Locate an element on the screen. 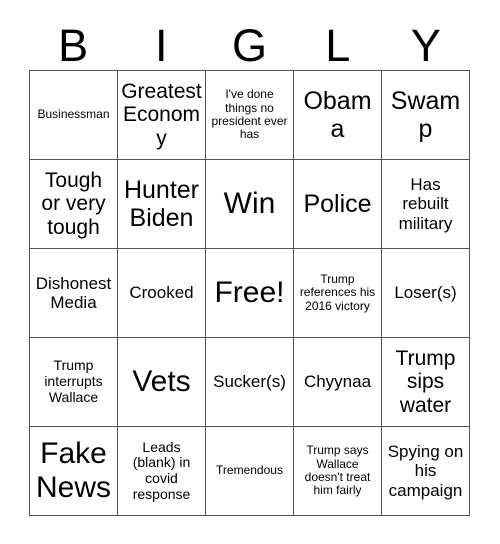 The image size is (500, 544). bingo-cell-label: Swamp is located at coordinates (425, 115).